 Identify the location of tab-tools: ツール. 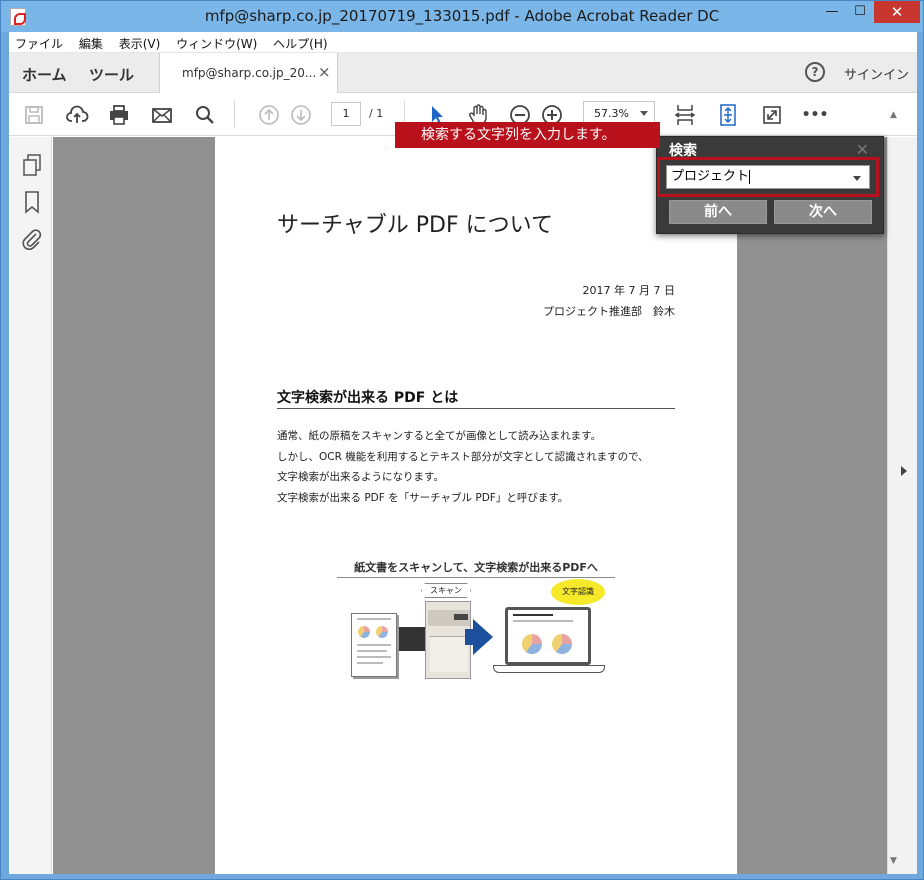
(111, 74).